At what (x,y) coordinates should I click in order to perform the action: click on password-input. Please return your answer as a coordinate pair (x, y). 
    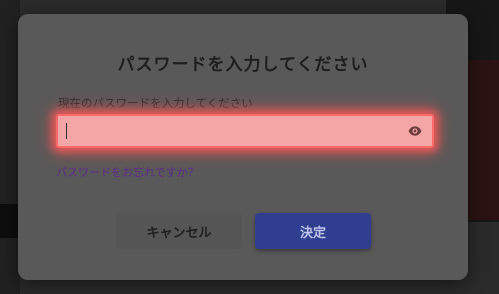
    Looking at the image, I should click on (231, 131).